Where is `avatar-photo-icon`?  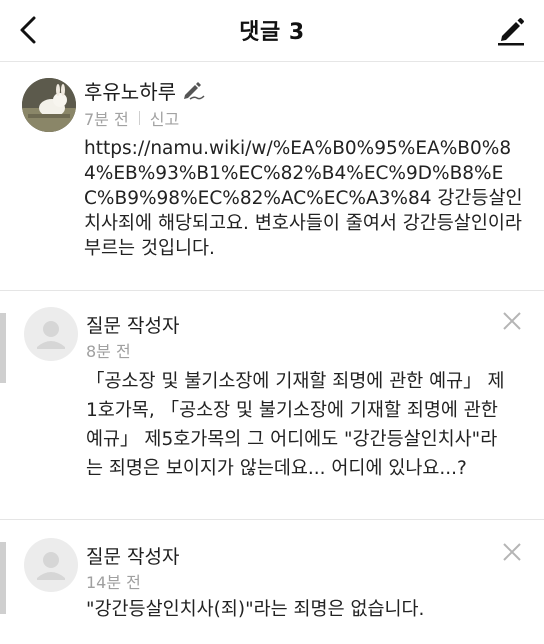
avatar-photo-icon is located at coordinates (49, 105).